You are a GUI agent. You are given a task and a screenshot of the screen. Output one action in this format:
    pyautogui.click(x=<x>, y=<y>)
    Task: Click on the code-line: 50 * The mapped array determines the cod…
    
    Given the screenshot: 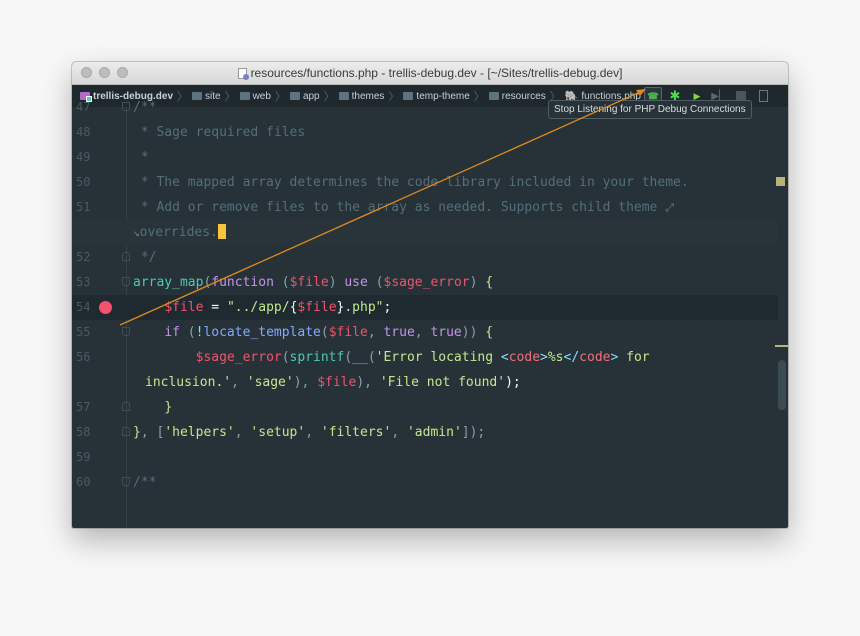 What is the action you would take?
    pyautogui.click(x=425, y=182)
    